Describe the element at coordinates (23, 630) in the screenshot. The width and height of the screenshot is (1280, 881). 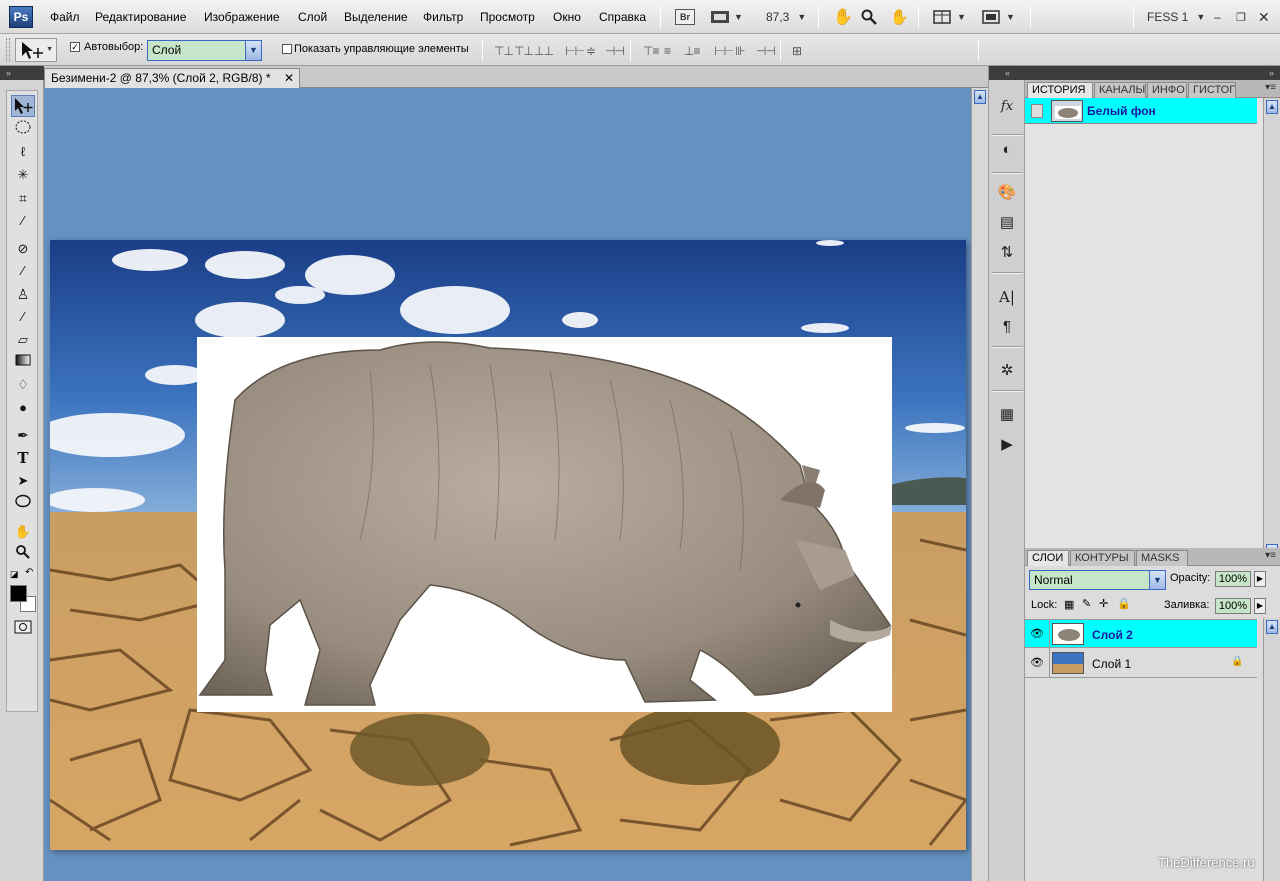
I see `quick-mask-button` at that location.